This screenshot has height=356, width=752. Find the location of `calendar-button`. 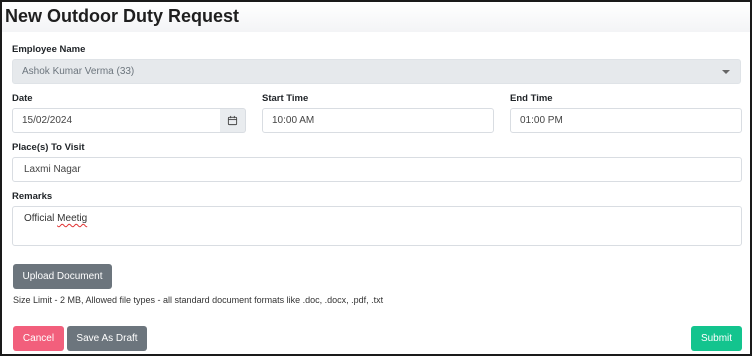

calendar-button is located at coordinates (233, 120).